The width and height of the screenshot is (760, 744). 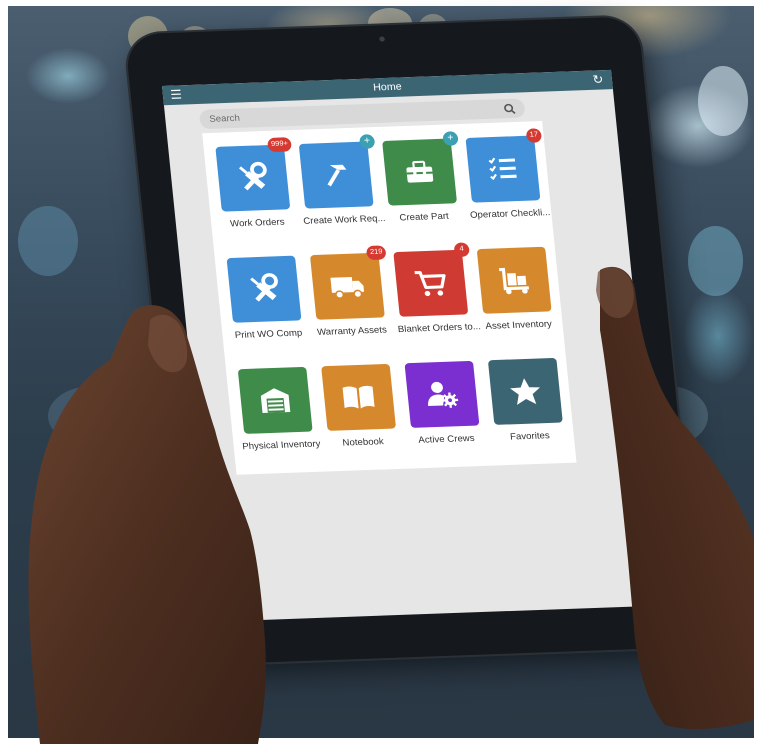 I want to click on toolbox-icon, so click(x=420, y=172).